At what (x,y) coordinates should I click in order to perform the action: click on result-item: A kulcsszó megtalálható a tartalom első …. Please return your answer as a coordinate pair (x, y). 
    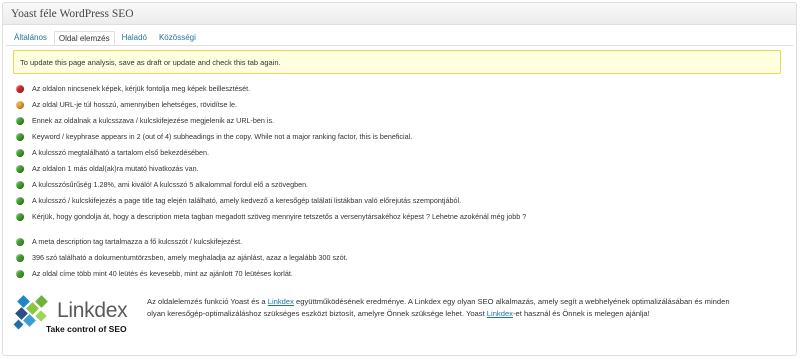
    Looking at the image, I should click on (396, 156).